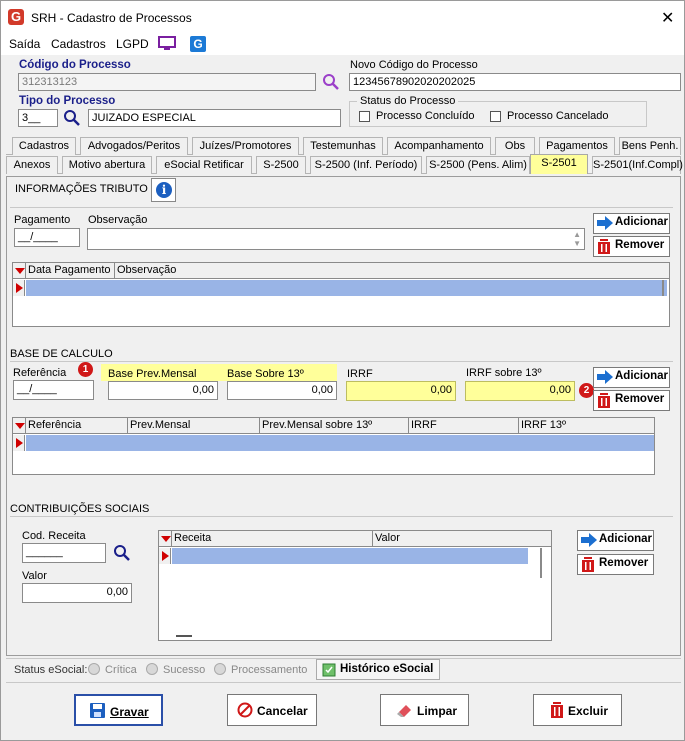  What do you see at coordinates (366, 165) in the screenshot?
I see `tab-s2500-inf-periodo: S-2500 (Inf. Período)` at bounding box center [366, 165].